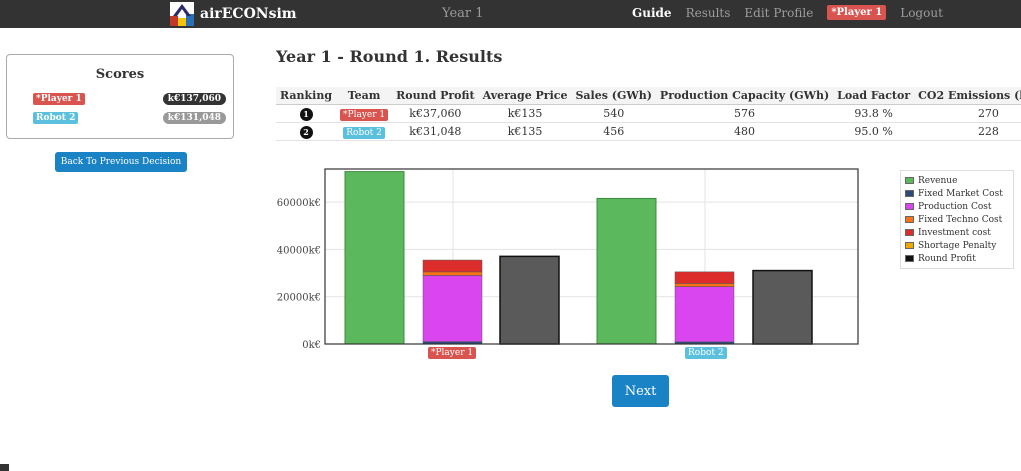 Image resolution: width=1021 pixels, height=471 pixels. Describe the element at coordinates (873, 113) in the screenshot. I see `load-factor-cell: 93.8 %` at that location.